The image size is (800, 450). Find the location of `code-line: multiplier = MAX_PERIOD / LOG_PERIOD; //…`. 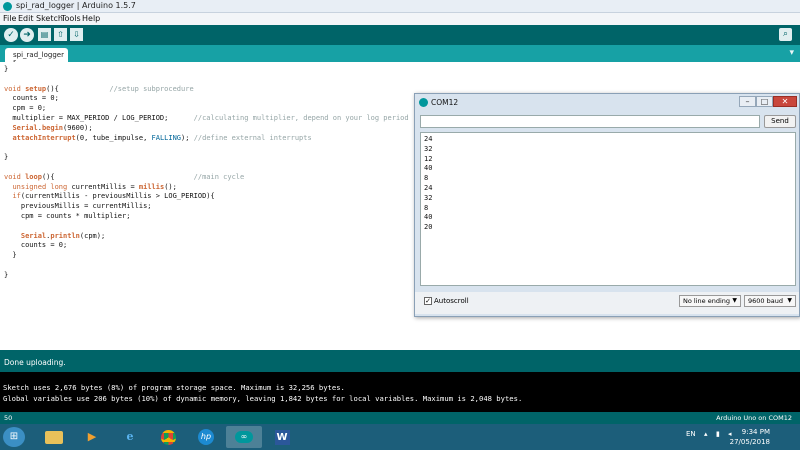

code-line: multiplier = MAX_PERIOD / LOG_PERIOD; //… is located at coordinates (206, 119).